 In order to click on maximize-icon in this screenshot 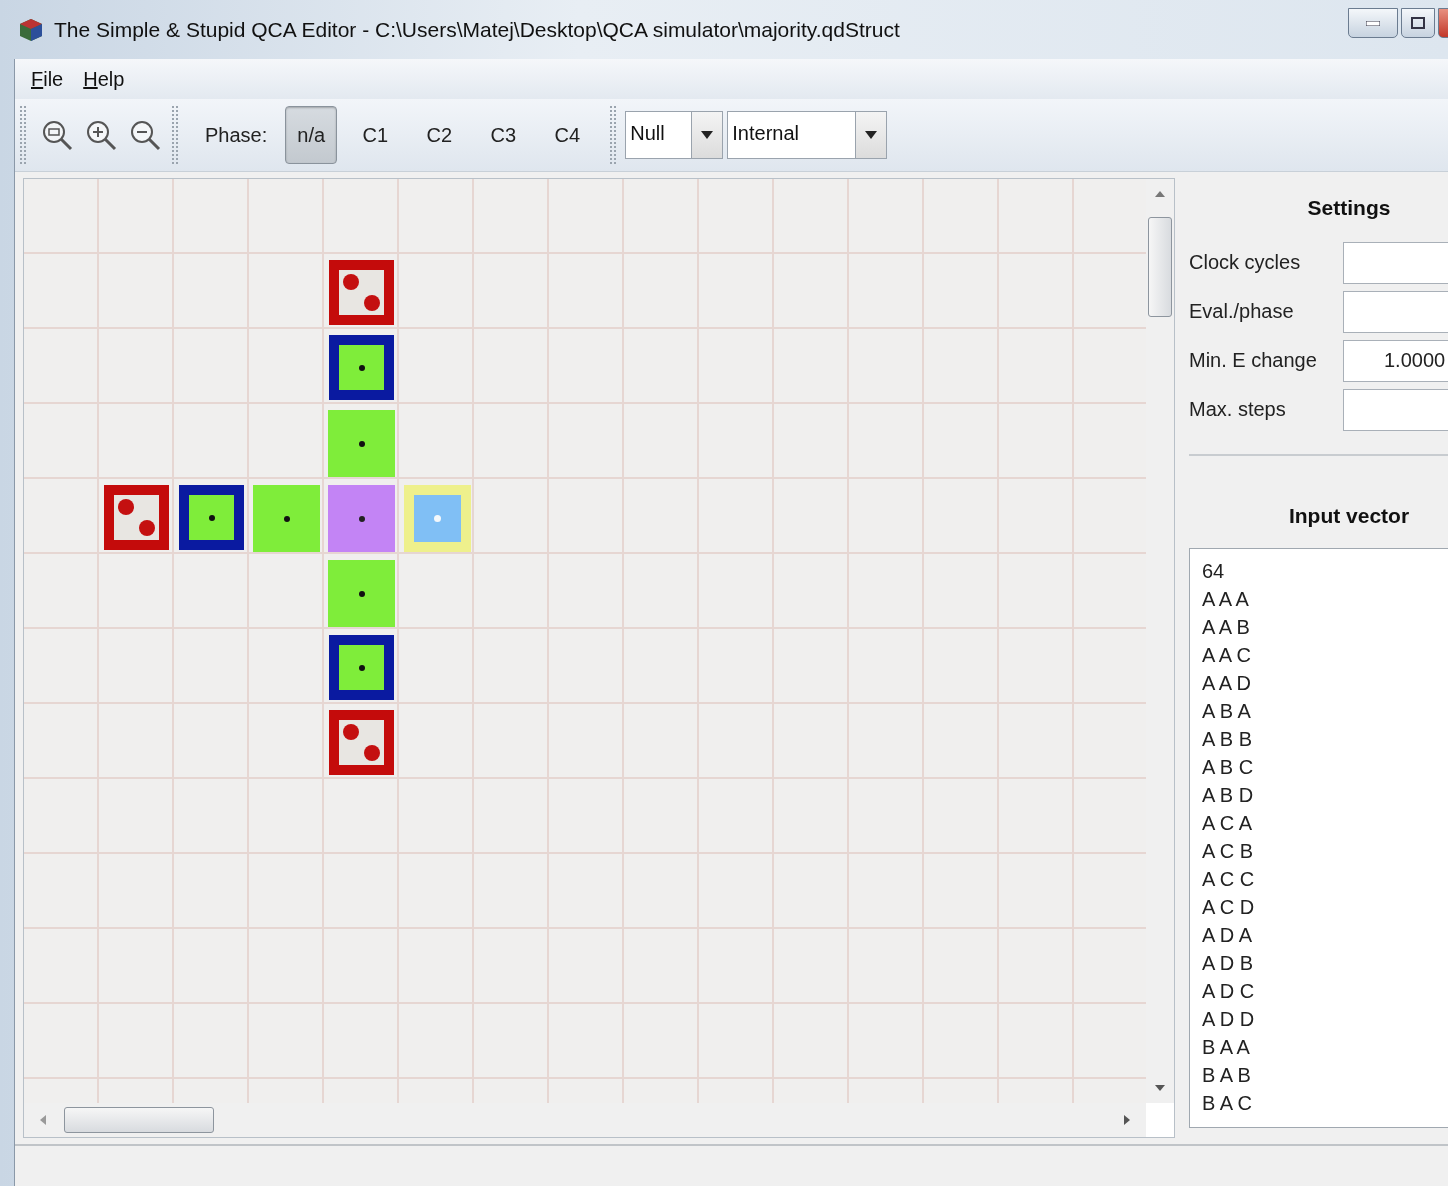, I will do `click(1418, 23)`.